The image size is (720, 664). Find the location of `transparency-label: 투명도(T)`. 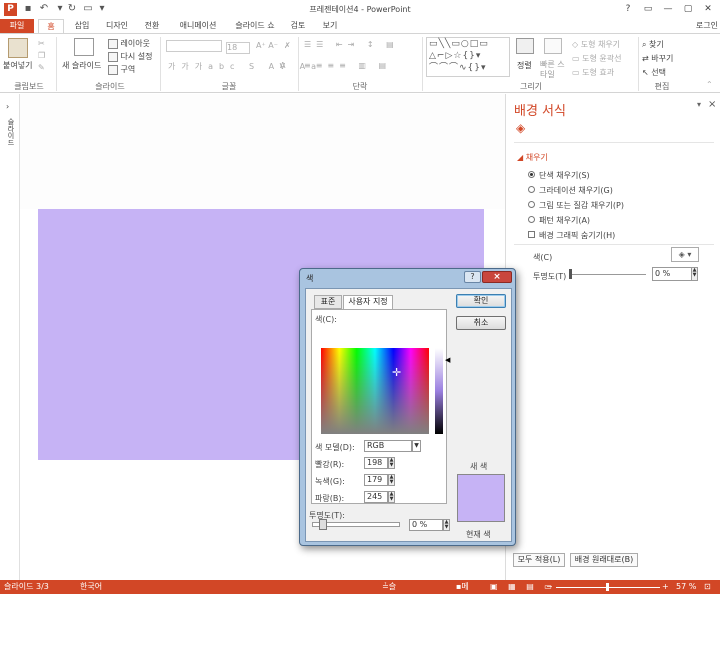

transparency-label: 투명도(T) is located at coordinates (550, 276).